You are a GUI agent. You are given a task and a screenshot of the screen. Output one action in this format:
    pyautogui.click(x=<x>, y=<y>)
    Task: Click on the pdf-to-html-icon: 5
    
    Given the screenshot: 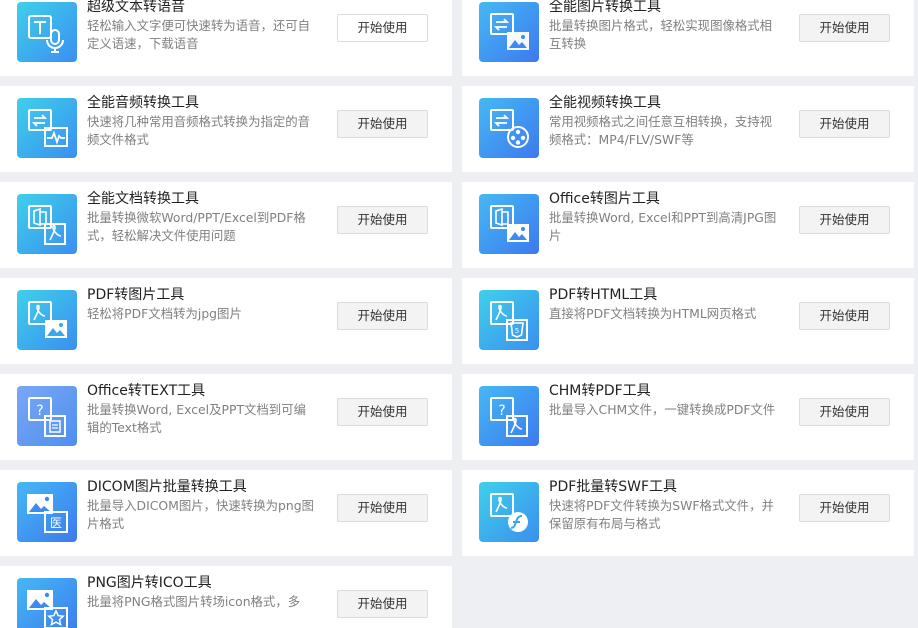 What is the action you would take?
    pyautogui.click(x=509, y=320)
    